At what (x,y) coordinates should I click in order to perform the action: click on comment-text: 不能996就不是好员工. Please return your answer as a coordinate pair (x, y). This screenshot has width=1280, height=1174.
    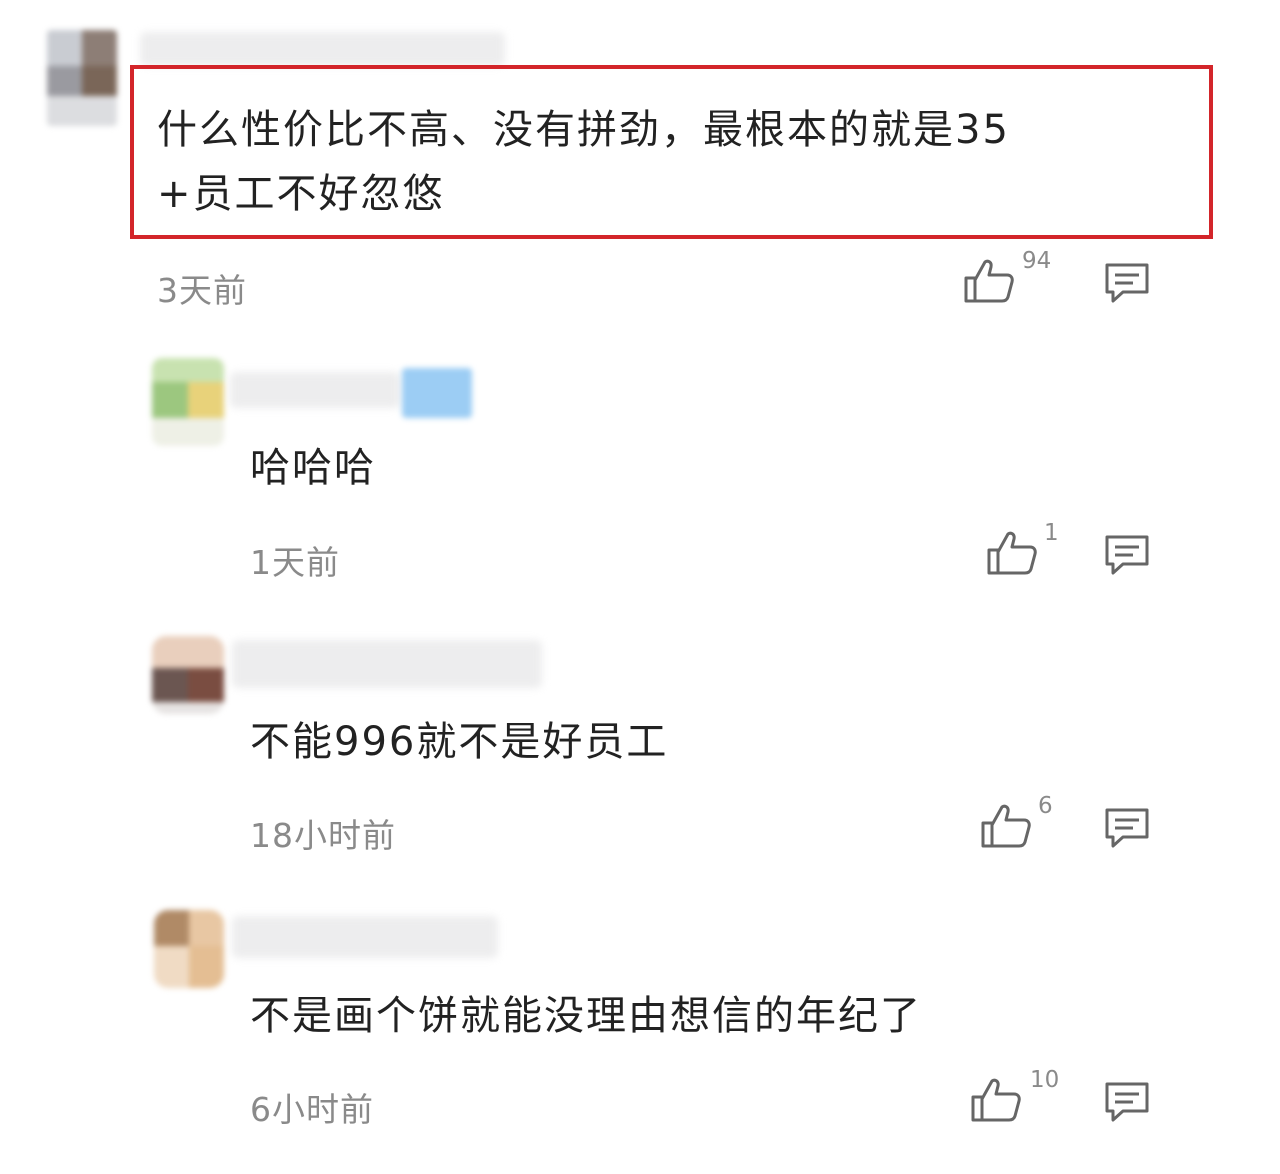
    Looking at the image, I should click on (459, 742).